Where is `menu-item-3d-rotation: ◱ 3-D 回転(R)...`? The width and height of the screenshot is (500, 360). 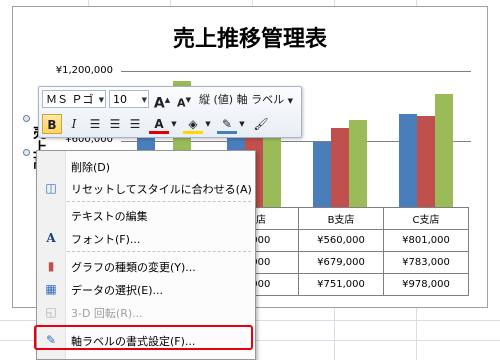 menu-item-3d-rotation: ◱ 3-D 回転(R)... is located at coordinates (146, 312).